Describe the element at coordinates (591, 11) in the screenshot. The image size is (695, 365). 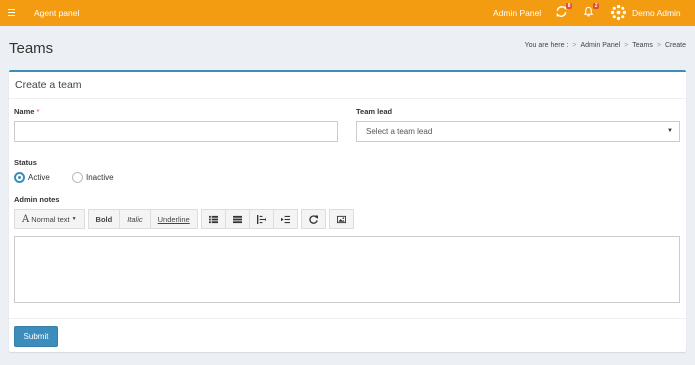
I see `notifications-button: 2` at that location.